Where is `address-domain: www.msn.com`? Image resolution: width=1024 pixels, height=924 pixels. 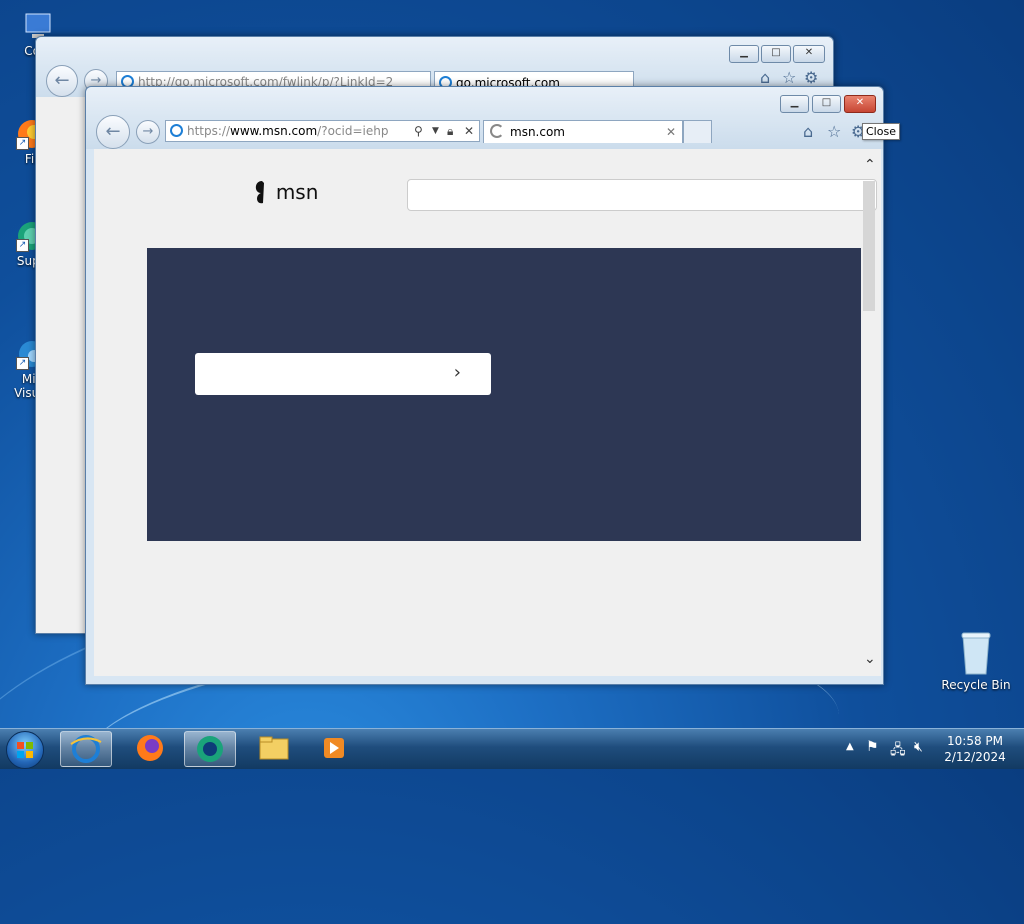
address-domain: www.msn.com is located at coordinates (274, 131).